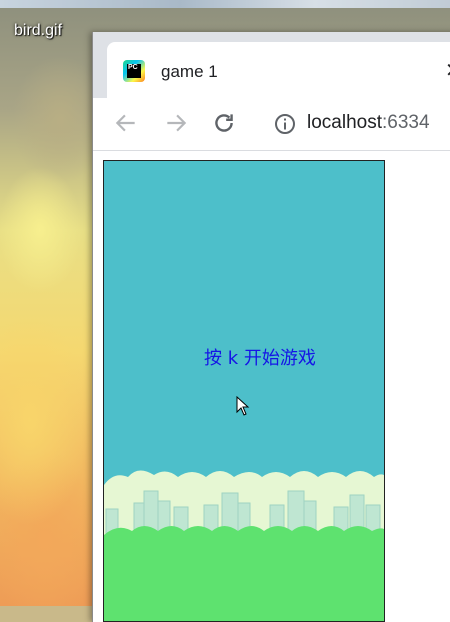 This screenshot has width=450, height=622. Describe the element at coordinates (271, 124) in the screenshot. I see `browser-toolbar: localhost:6334` at that location.